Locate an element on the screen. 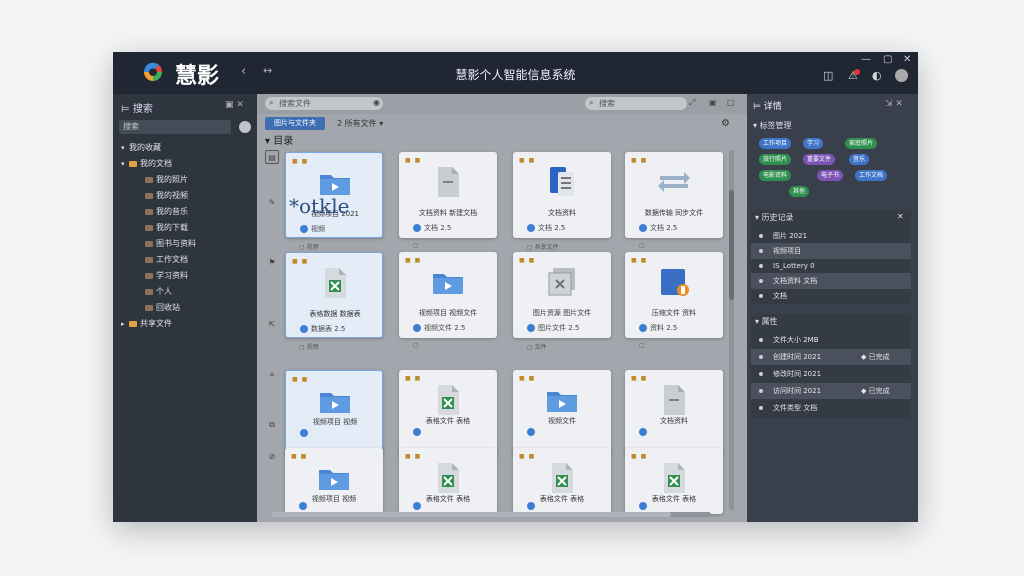 The image size is (1024, 576). tree-item: 我的音乐 is located at coordinates (162, 212).